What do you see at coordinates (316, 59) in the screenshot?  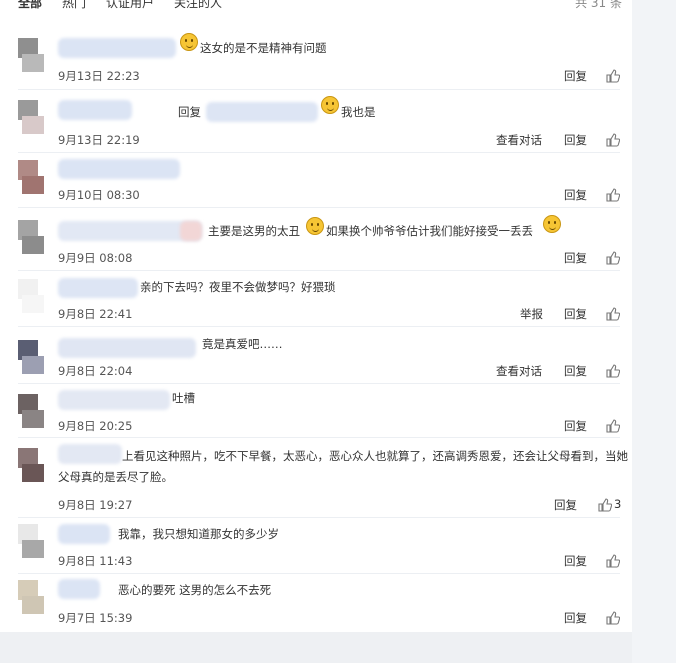 I see `comment-item: 这女的是不是精神有问题 9月13日 22:23 回复` at bounding box center [316, 59].